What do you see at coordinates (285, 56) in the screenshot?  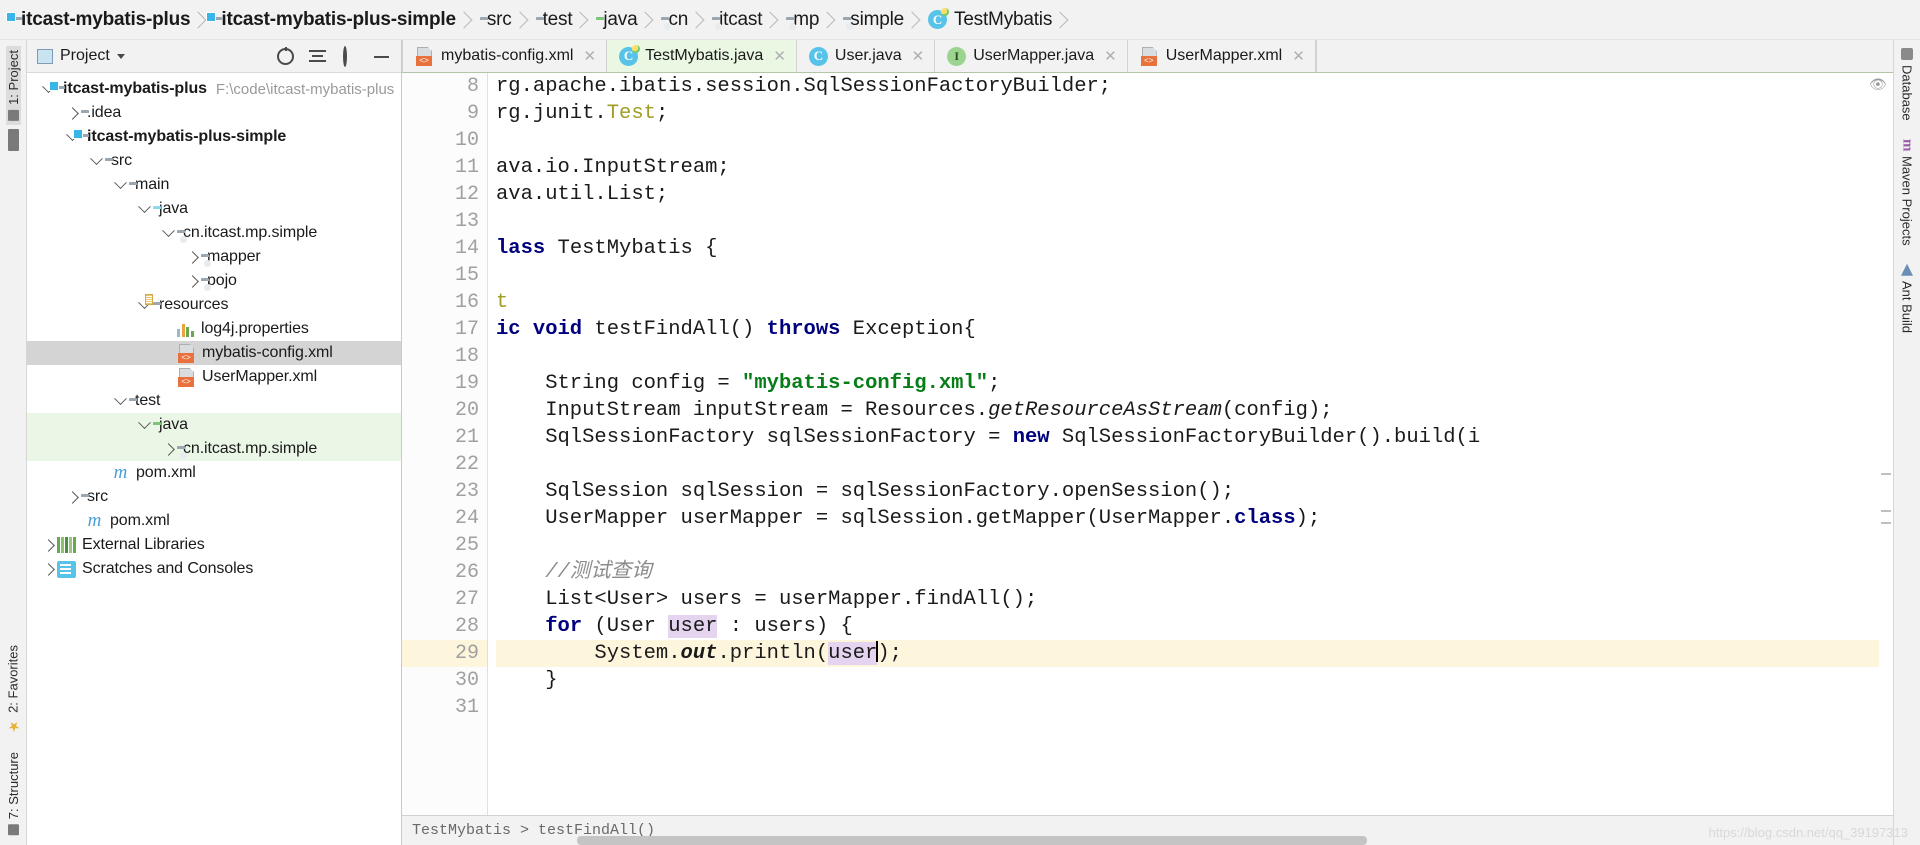 I see `locate-icon` at bounding box center [285, 56].